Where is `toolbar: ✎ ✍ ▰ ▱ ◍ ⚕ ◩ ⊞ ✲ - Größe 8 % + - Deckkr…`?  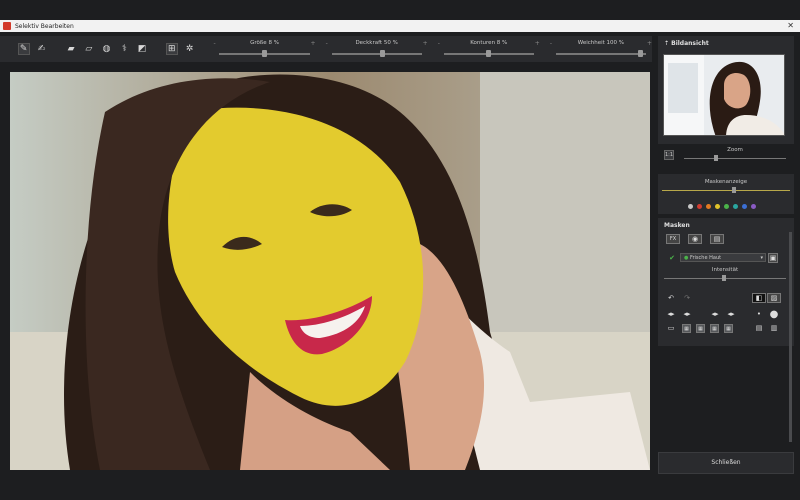
toolbar: ✎ ✍ ▰ ▱ ◍ ⚕ ◩ ⊞ ✲ - Größe 8 % + - Deckkr… is located at coordinates (326, 49).